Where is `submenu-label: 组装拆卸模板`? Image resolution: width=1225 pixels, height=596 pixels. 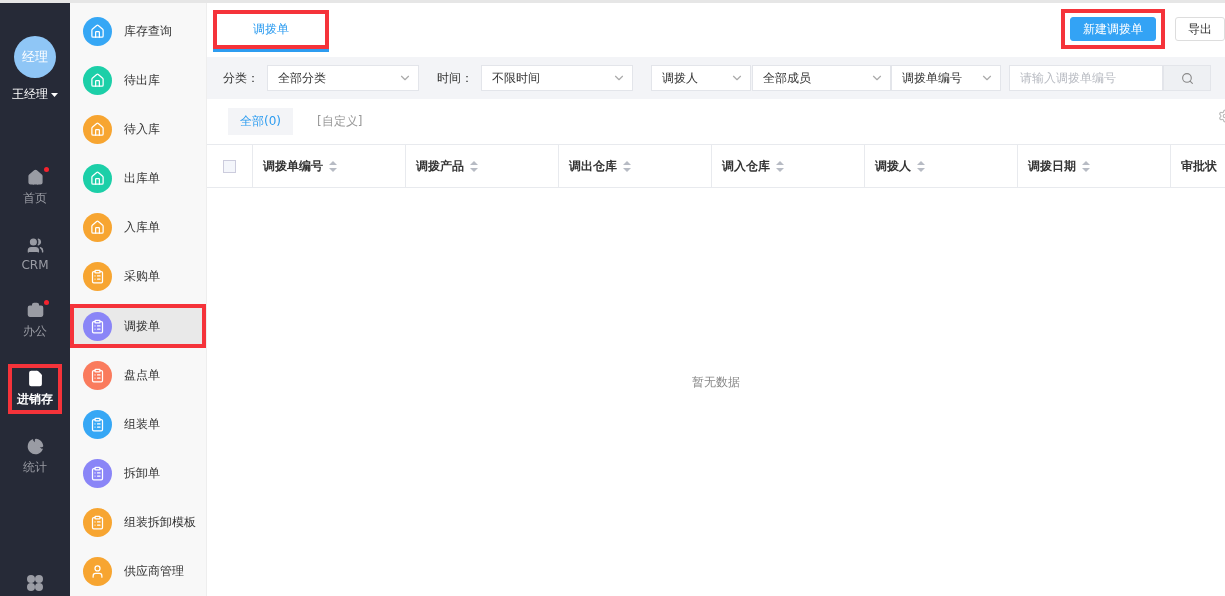 submenu-label: 组装拆卸模板 is located at coordinates (160, 522).